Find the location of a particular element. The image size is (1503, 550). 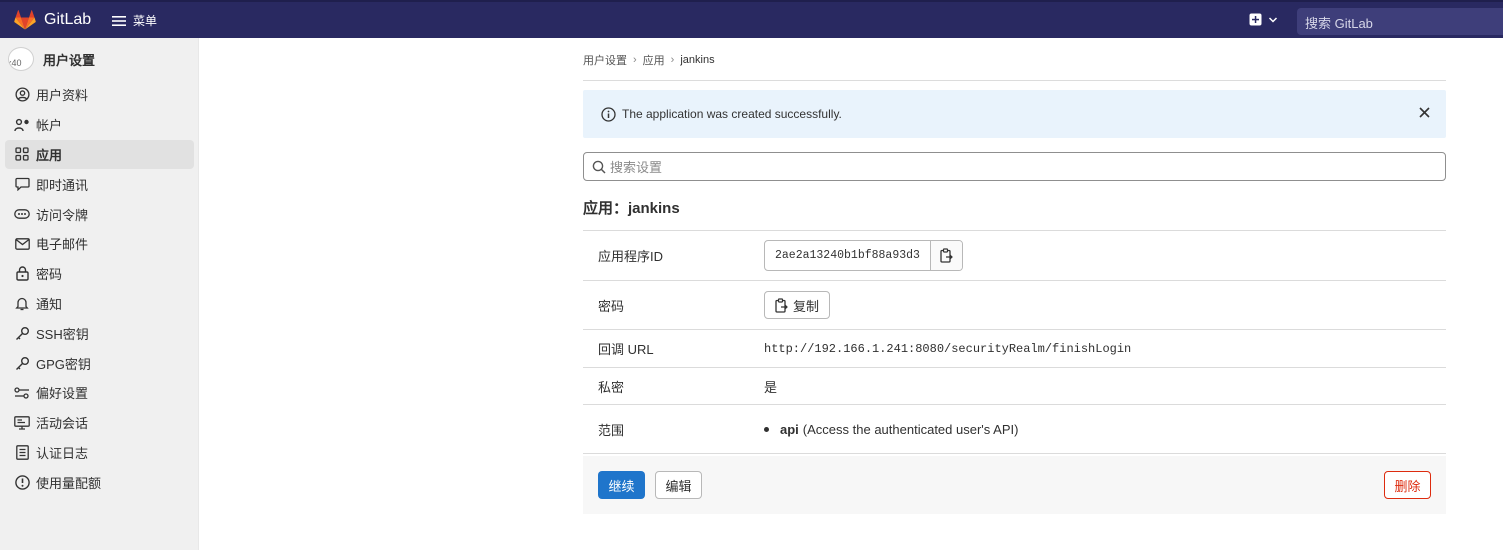

search-icon is located at coordinates (599, 167).